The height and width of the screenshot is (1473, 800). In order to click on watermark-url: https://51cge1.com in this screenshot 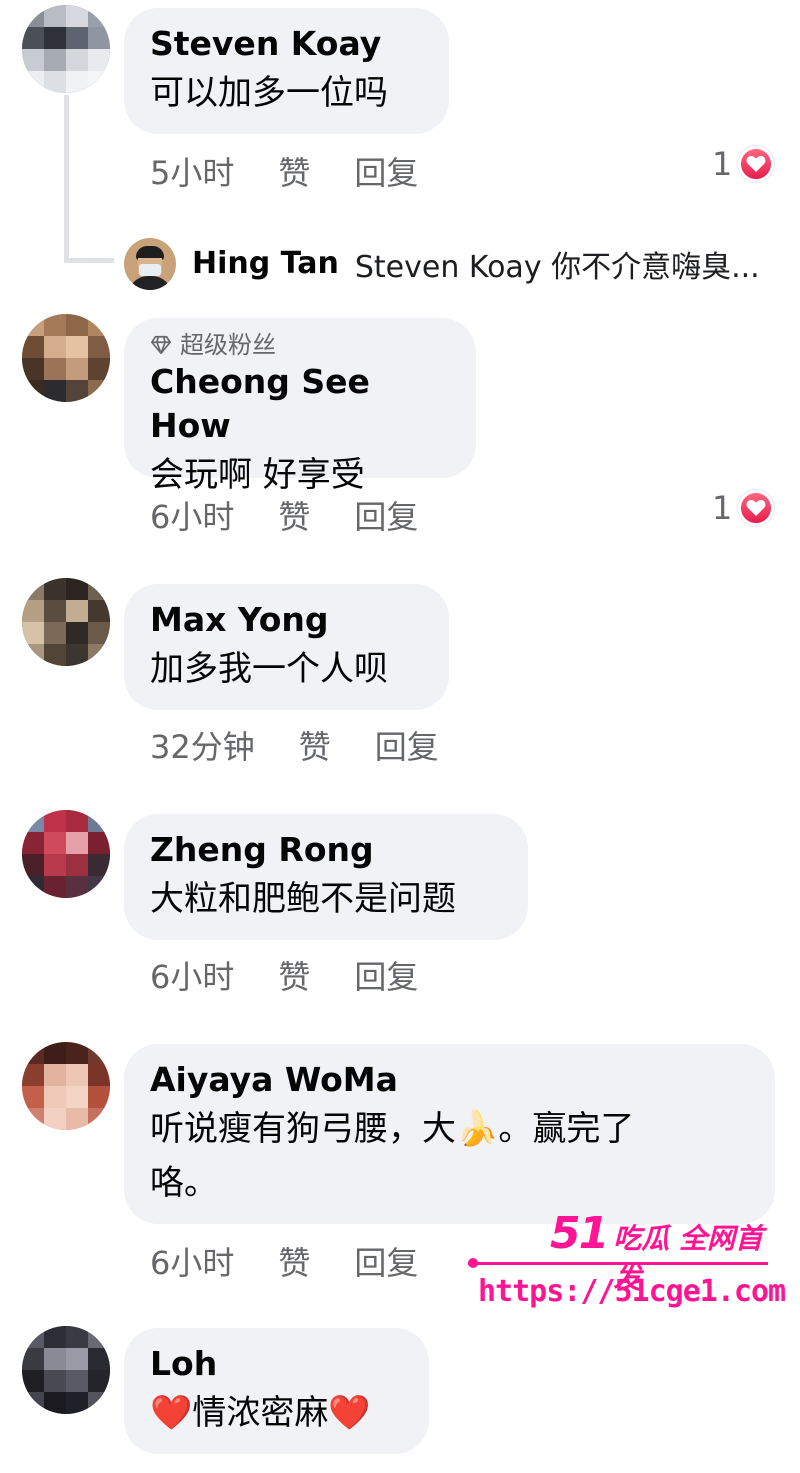, I will do `click(632, 1291)`.